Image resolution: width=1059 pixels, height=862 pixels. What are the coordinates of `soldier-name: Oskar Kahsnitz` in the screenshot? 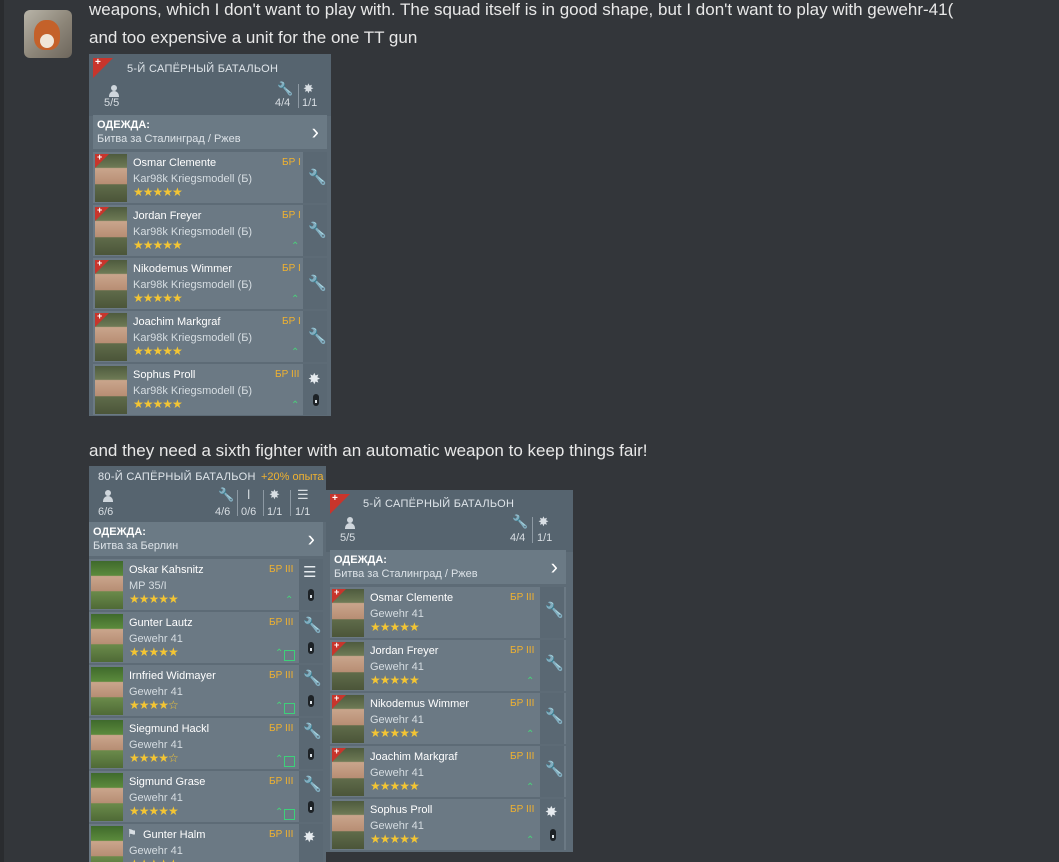 It's located at (166, 570).